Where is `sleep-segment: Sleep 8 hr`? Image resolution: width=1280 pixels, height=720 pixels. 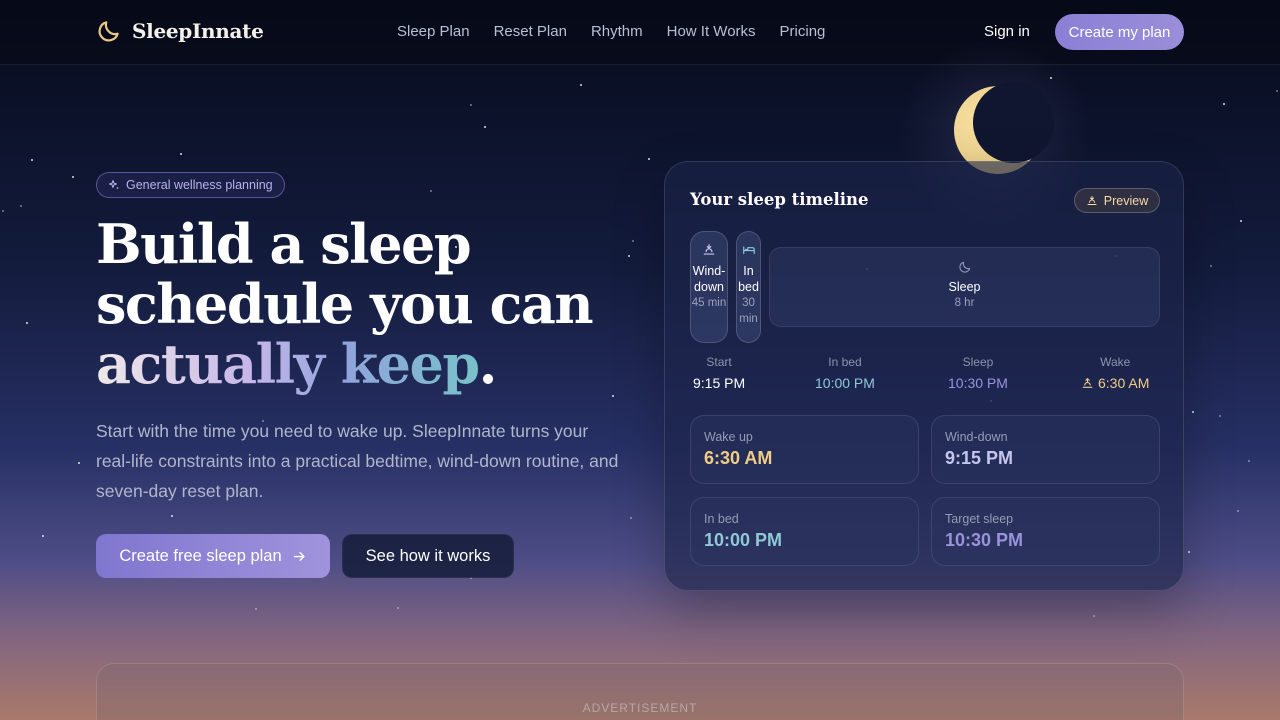
sleep-segment: Sleep 8 hr is located at coordinates (964, 287).